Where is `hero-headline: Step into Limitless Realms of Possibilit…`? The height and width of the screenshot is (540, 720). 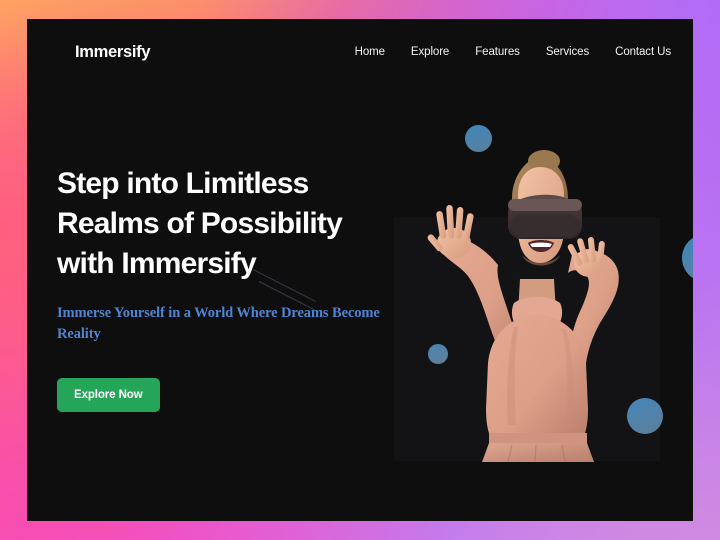 hero-headline: Step into Limitless Realms of Possibilit… is located at coordinates (200, 223).